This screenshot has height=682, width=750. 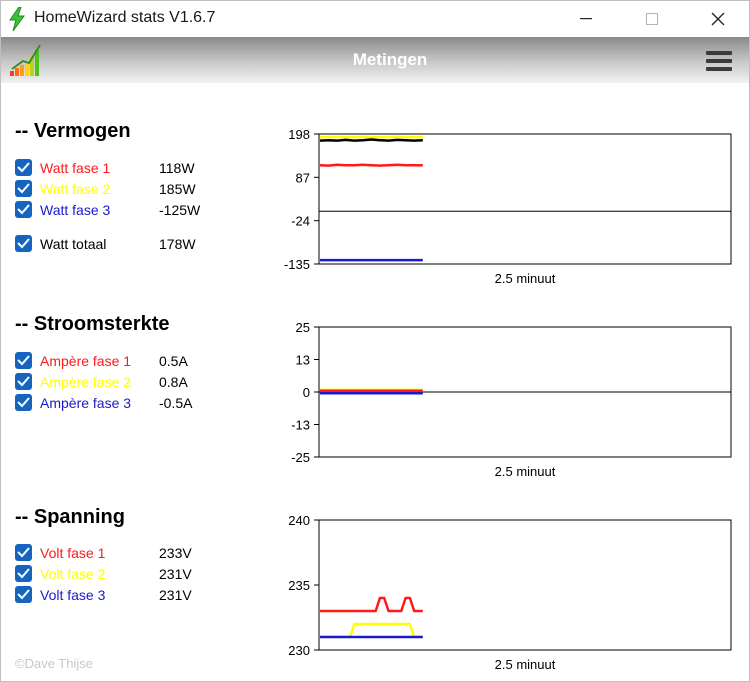 I want to click on section-title-stroomsterkte: -- Stroomsterkte, so click(x=92, y=324).